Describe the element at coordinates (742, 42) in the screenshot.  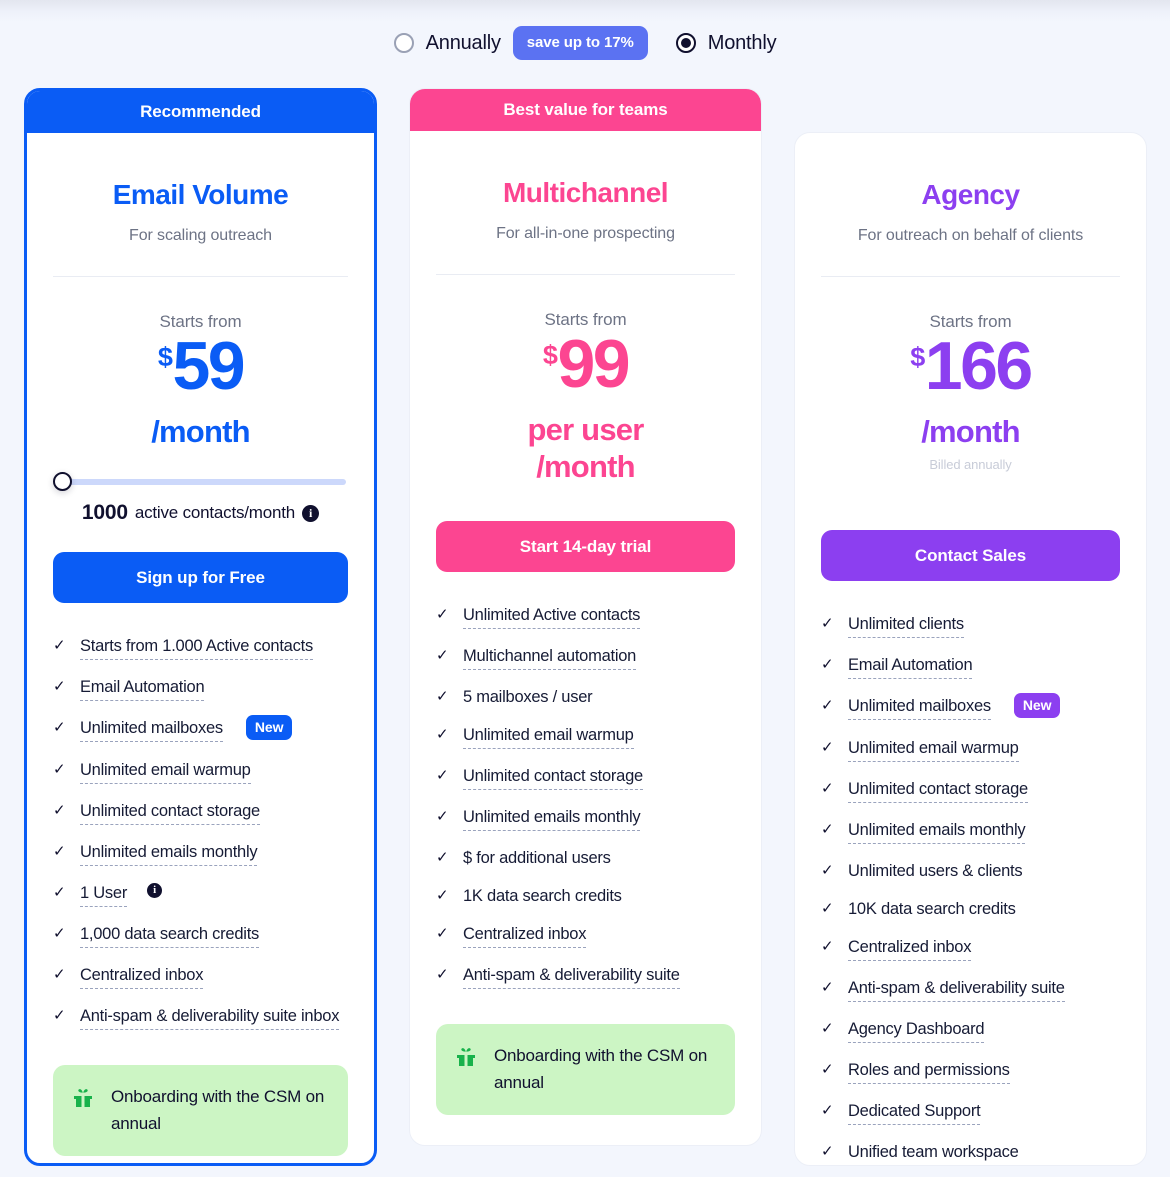
I see `billing-option-monthly-label: Monthly` at that location.